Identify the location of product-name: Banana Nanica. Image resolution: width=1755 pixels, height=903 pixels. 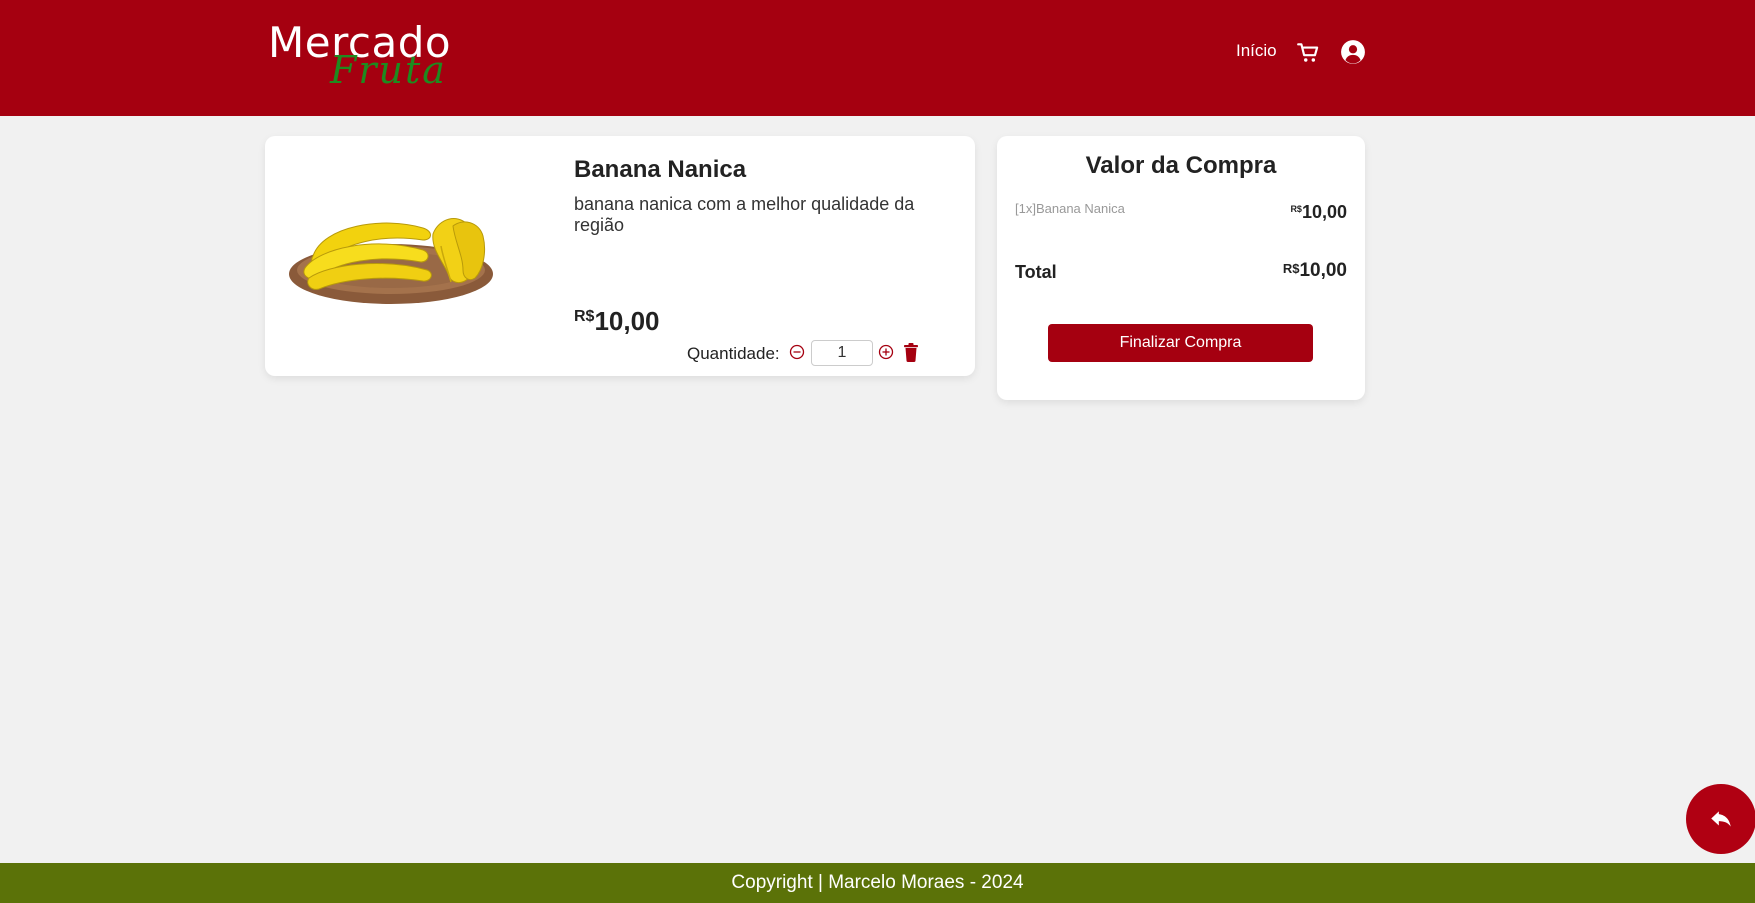
(660, 169).